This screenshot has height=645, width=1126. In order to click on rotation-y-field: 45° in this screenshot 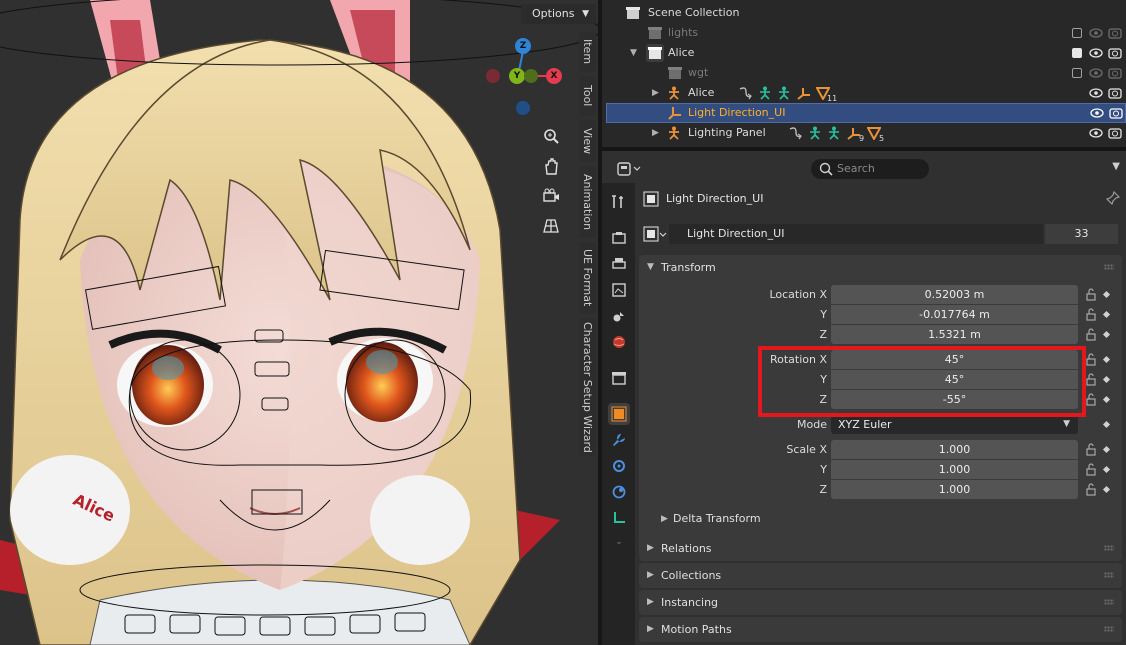, I will do `click(954, 379)`.